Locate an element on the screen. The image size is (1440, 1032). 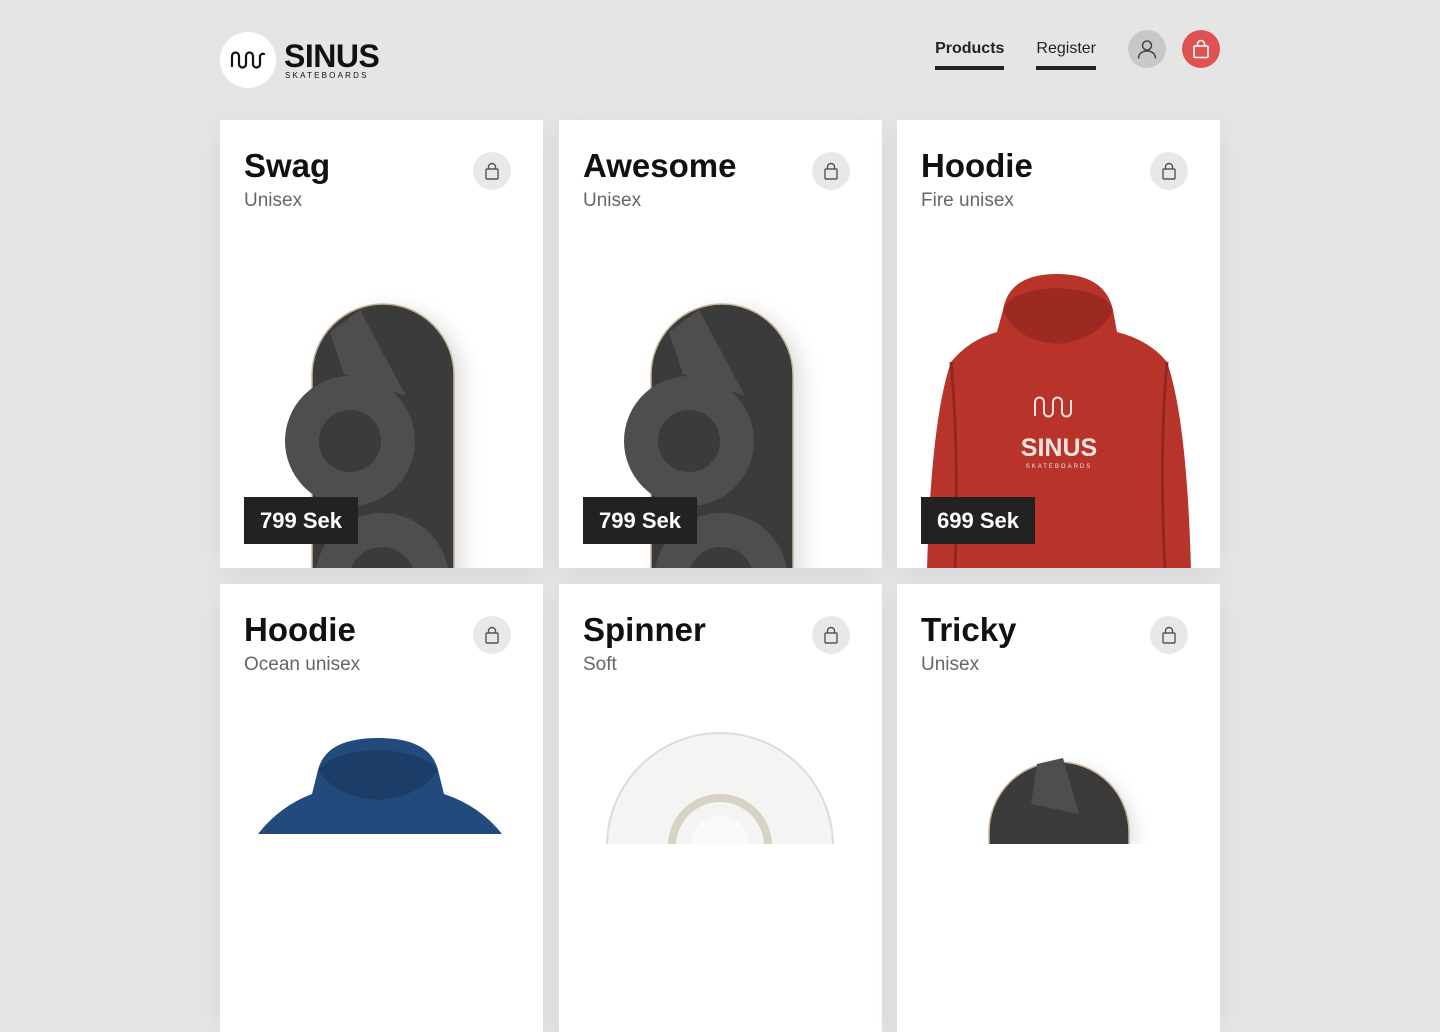
skateboard-deck-image is located at coordinates (1061, 801).